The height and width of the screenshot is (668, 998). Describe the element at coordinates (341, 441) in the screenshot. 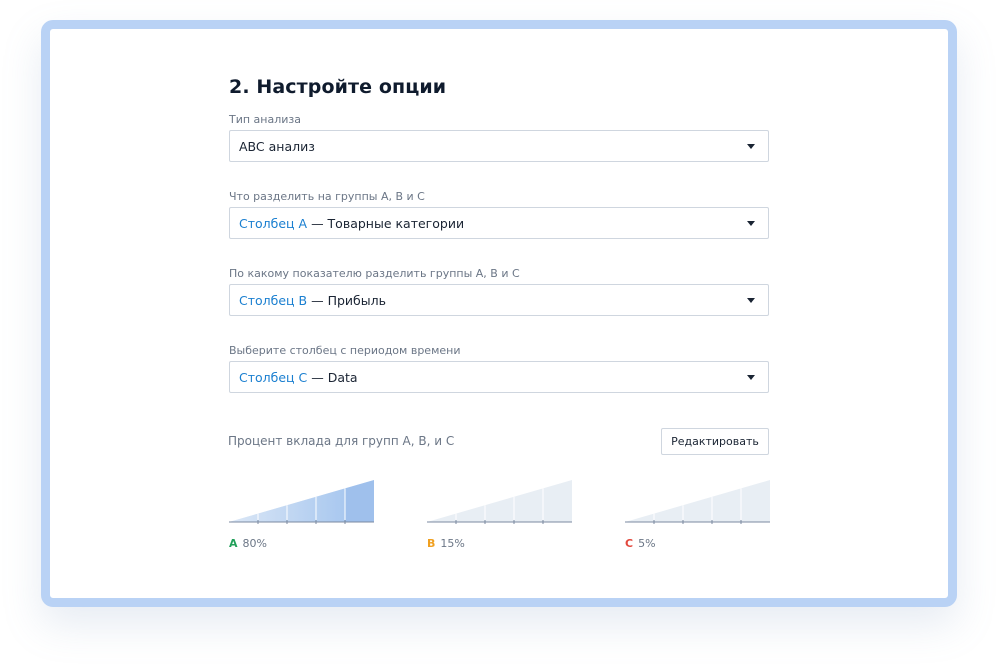

I see `contribution-label: Процент вклада для групп A, B, и C` at that location.